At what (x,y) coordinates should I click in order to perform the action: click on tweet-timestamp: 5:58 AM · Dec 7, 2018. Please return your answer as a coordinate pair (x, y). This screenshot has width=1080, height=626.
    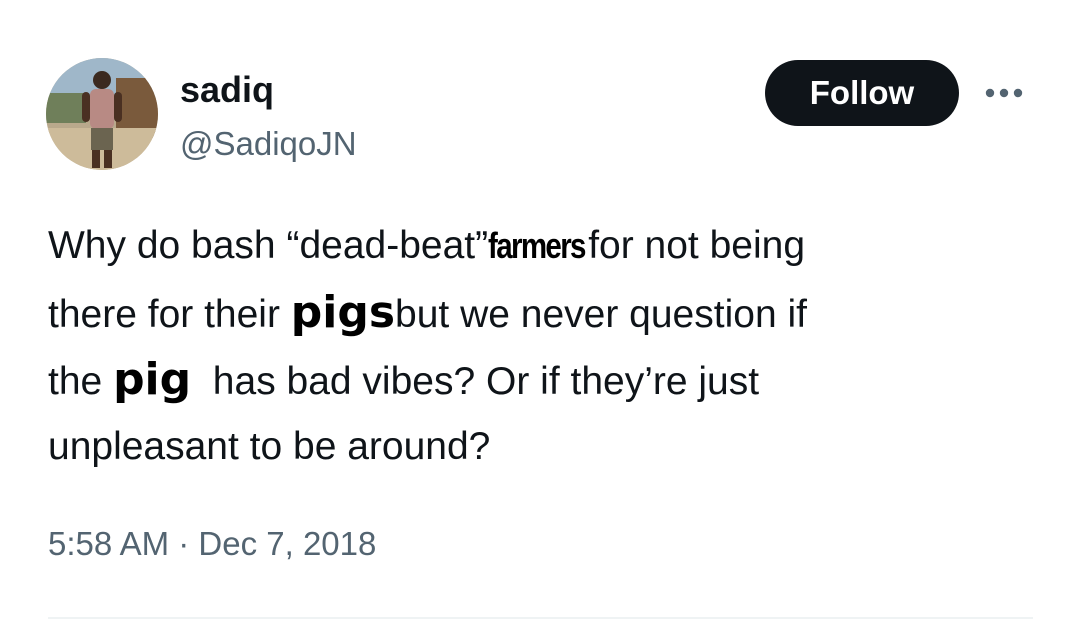
    Looking at the image, I should click on (212, 544).